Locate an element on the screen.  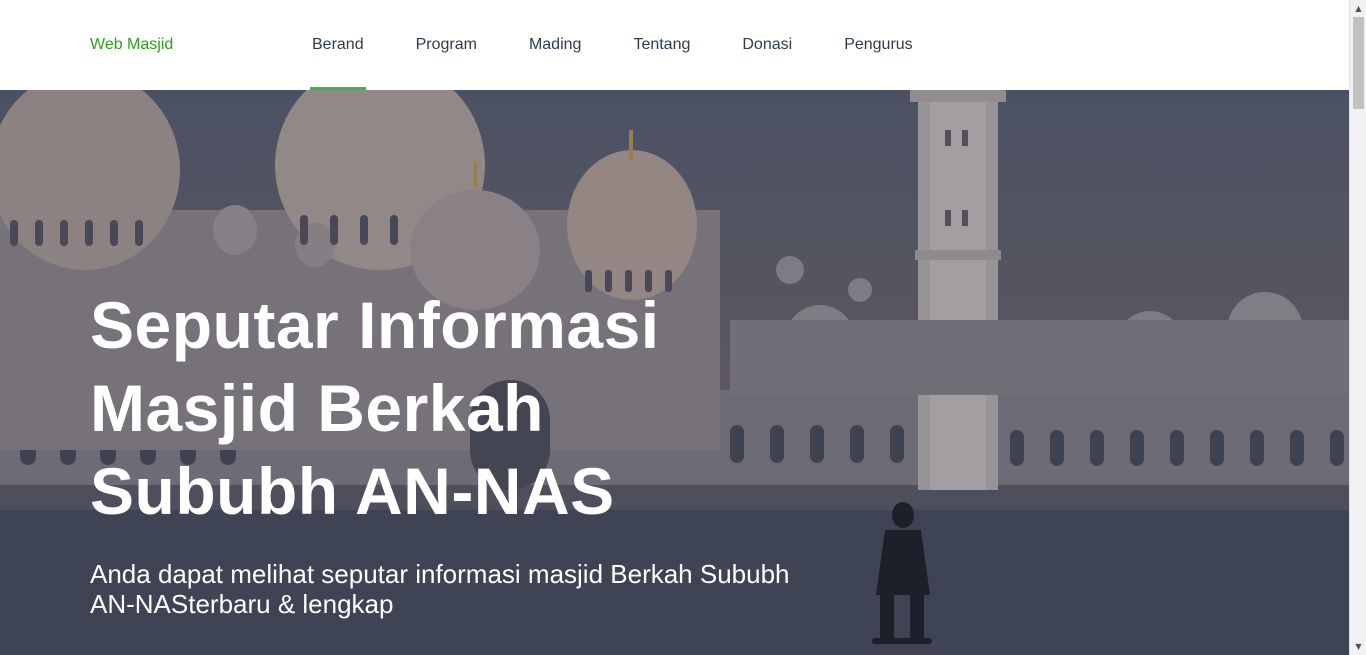
brand-link: Web Masjid is located at coordinates (131, 45).